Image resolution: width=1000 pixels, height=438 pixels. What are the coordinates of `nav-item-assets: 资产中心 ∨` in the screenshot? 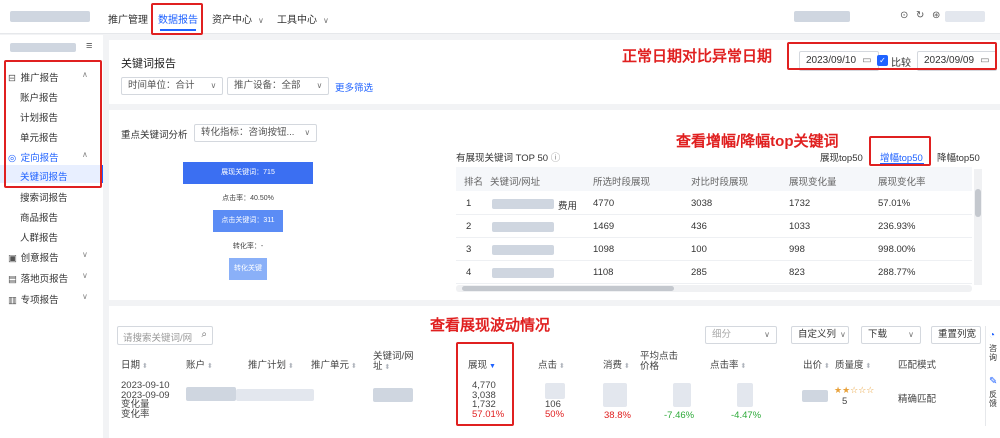 It's located at (238, 18).